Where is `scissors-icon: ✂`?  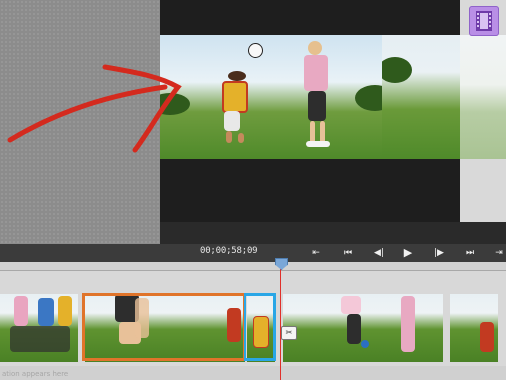 scissors-icon: ✂ is located at coordinates (289, 333).